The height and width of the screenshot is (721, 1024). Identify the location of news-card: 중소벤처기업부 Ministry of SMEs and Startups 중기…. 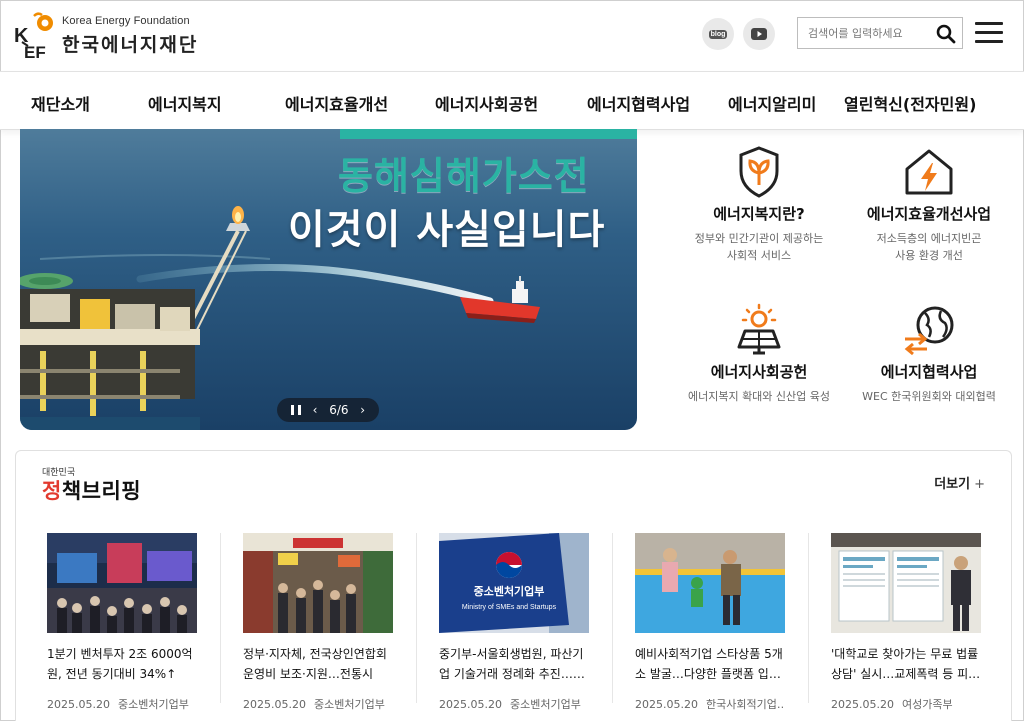
(514, 622).